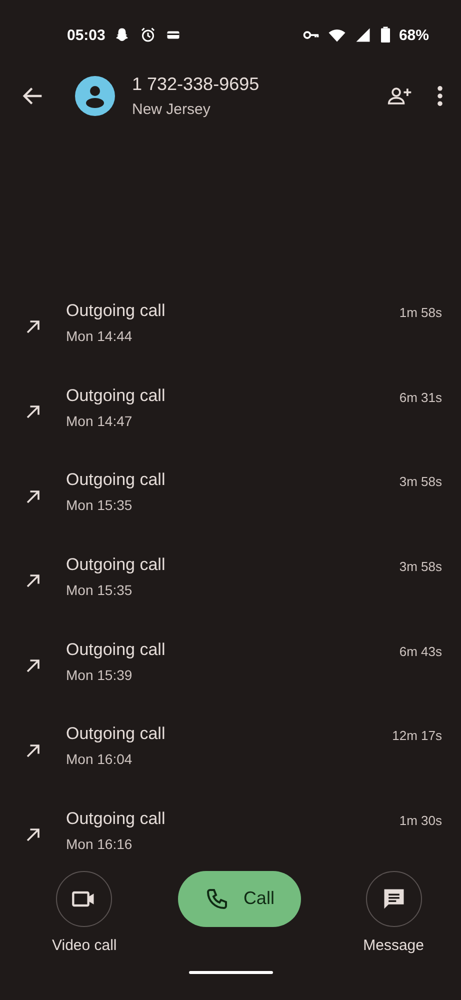  What do you see at coordinates (100, 759) in the screenshot?
I see `call-time: Mon 16:04` at bounding box center [100, 759].